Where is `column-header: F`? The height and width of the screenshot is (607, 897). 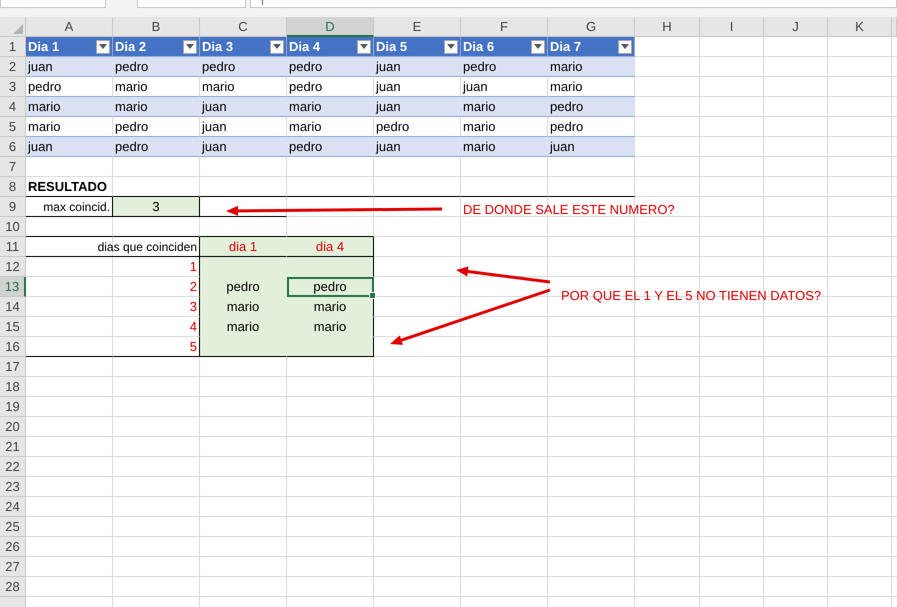 column-header: F is located at coordinates (504, 27).